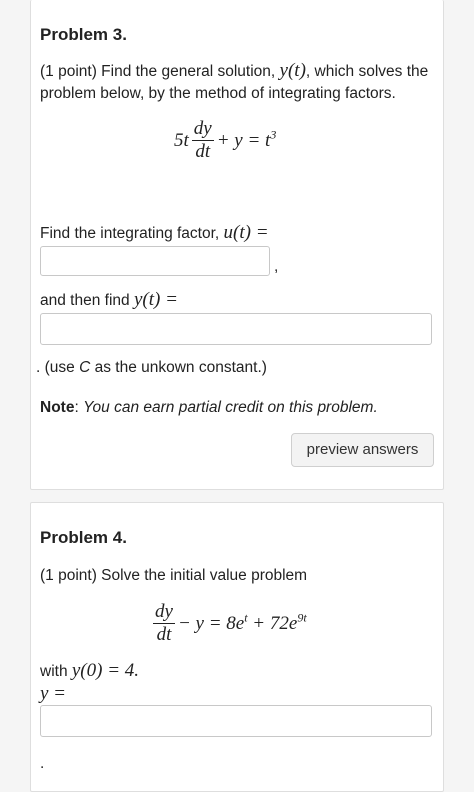 The height and width of the screenshot is (792, 474). I want to click on condition-math-text: y(0) = 4., so click(105, 670).